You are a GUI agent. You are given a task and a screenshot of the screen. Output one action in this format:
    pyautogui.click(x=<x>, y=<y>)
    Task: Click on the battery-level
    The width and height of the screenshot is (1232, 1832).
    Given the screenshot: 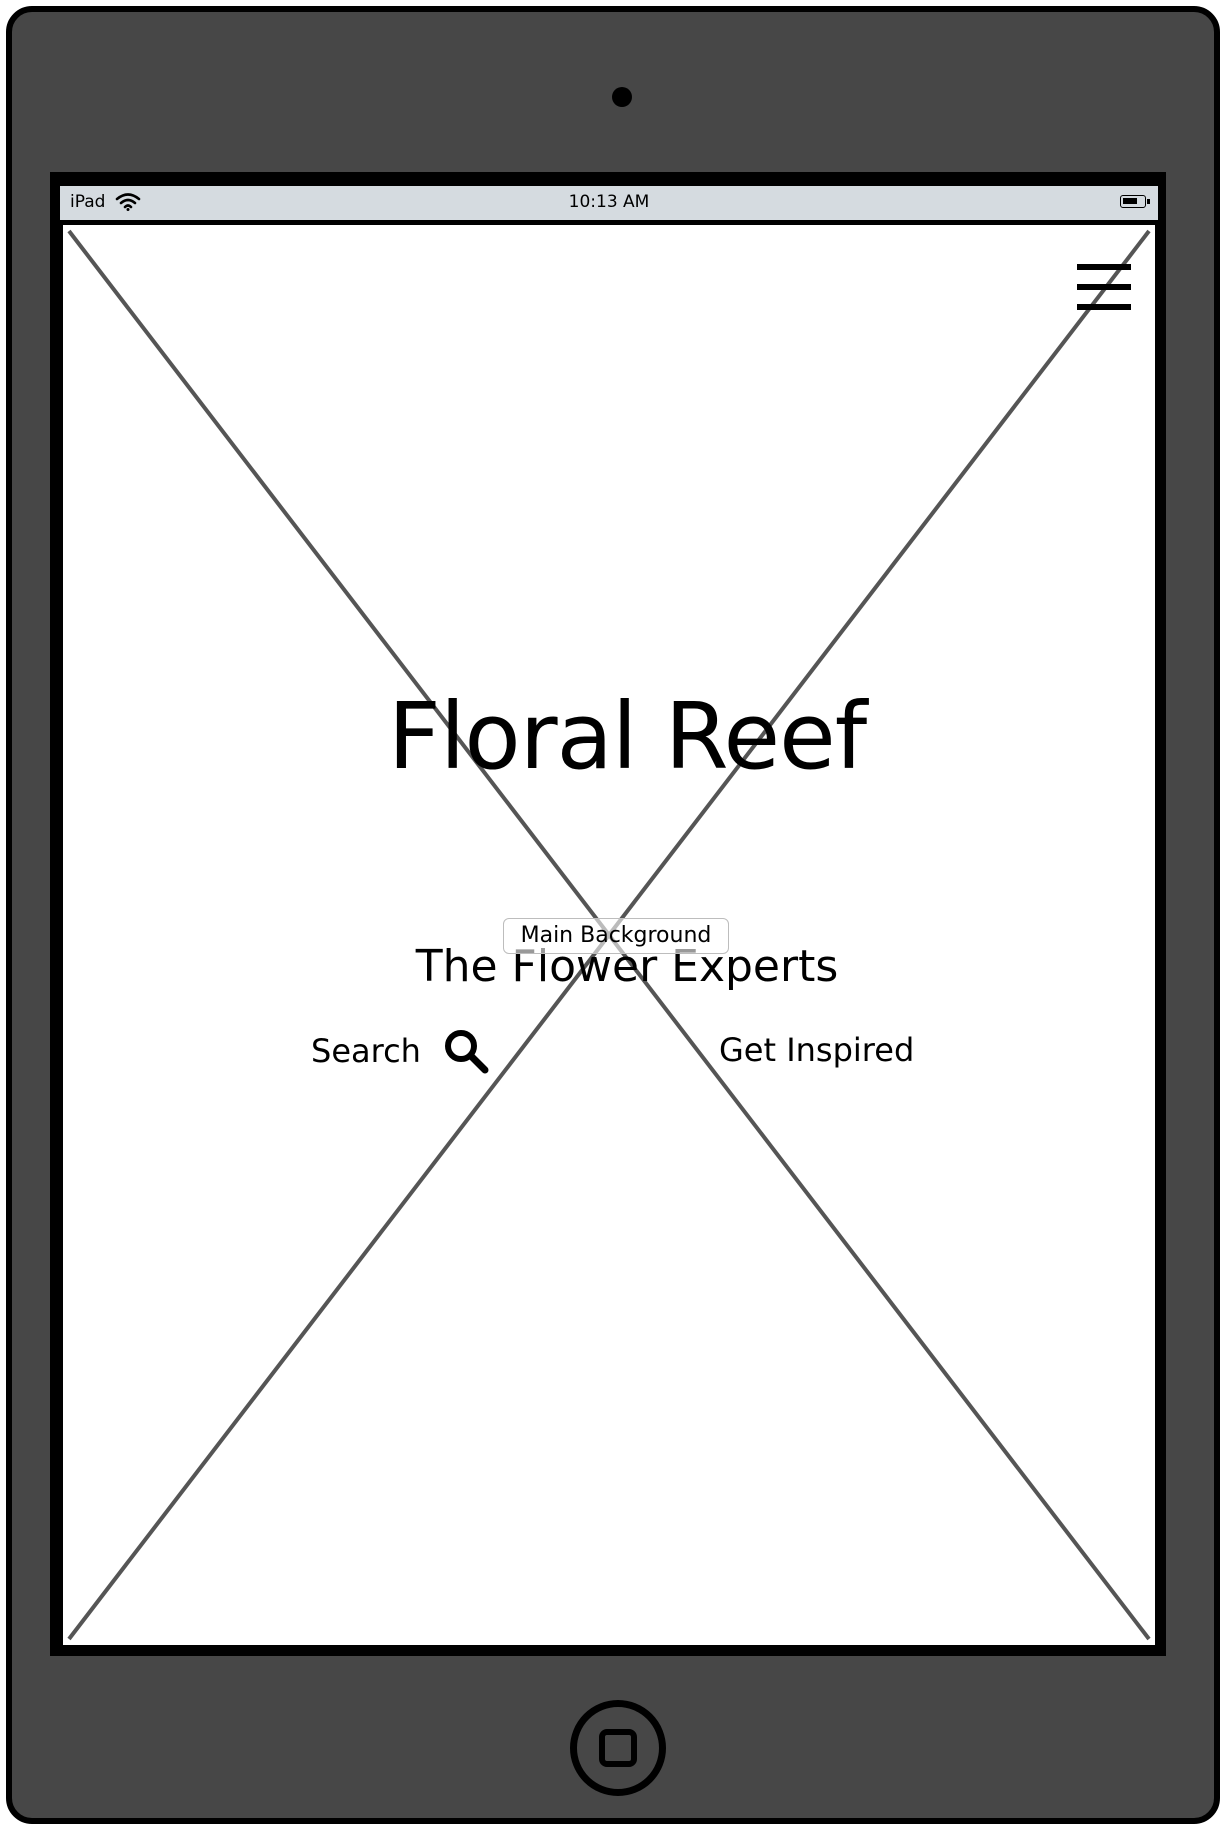 What is the action you would take?
    pyautogui.click(x=1130, y=201)
    